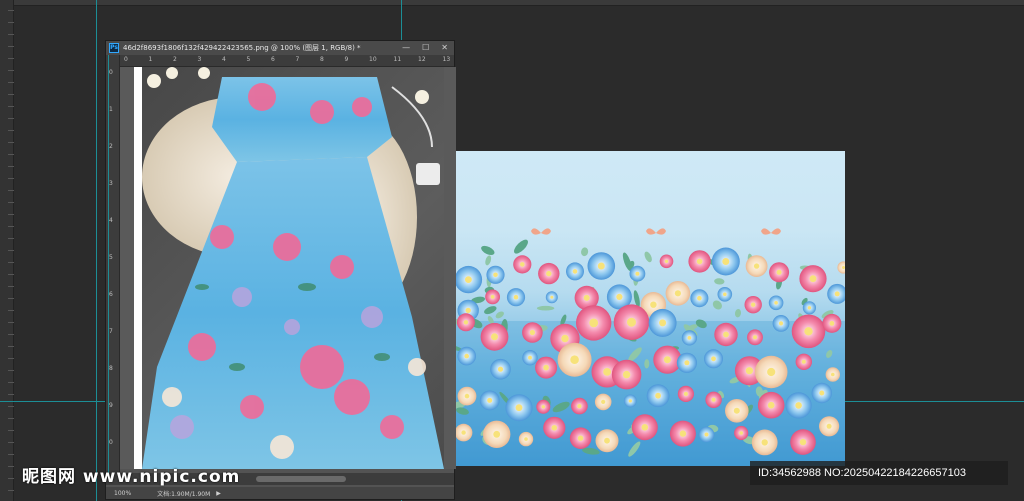  What do you see at coordinates (373, 59) in the screenshot?
I see `ruler-tick-label: 10` at bounding box center [373, 59].